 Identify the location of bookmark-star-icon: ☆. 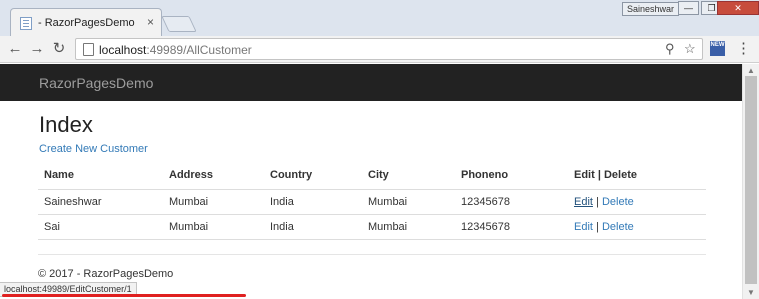
(690, 49).